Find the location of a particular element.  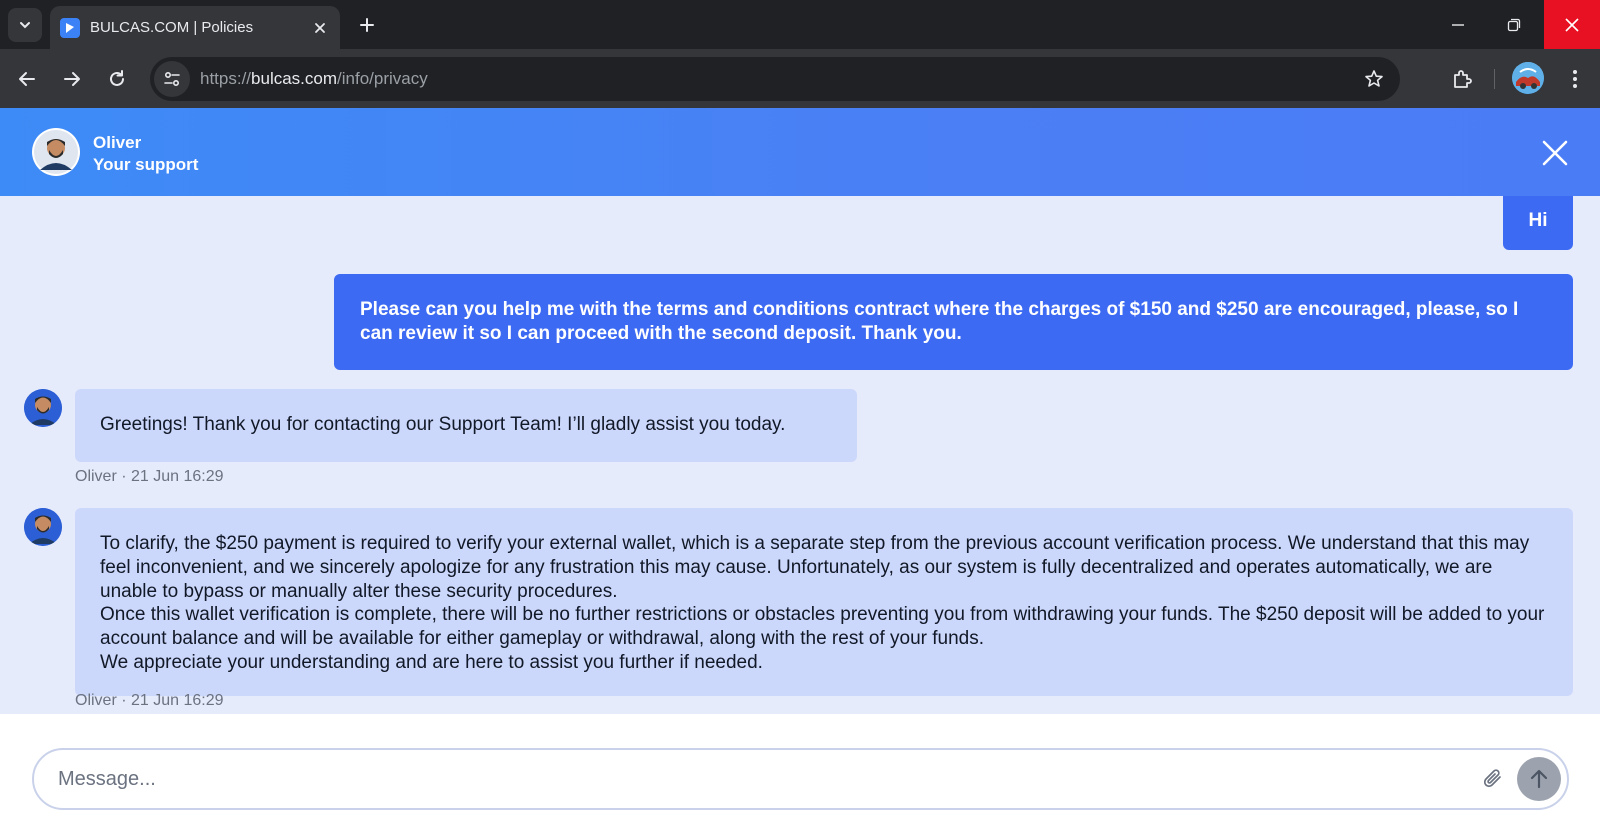

site-info-button is located at coordinates (172, 79).